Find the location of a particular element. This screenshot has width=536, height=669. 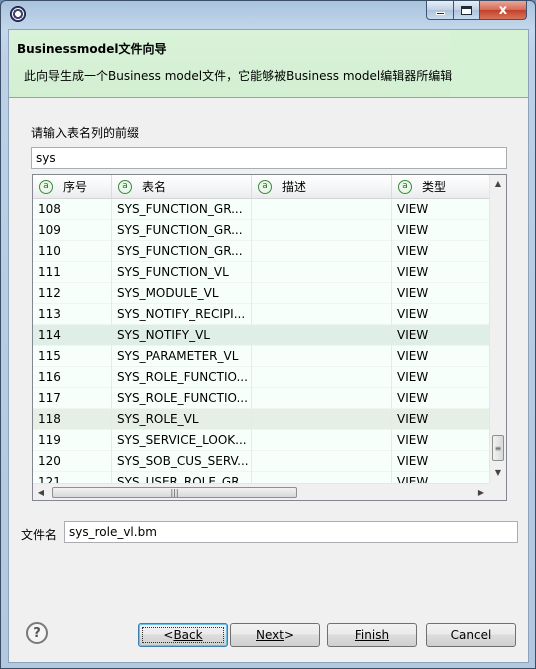

table-row: 113 SYS_NOTIFY_RECIPI... VIEW is located at coordinates (262, 314).